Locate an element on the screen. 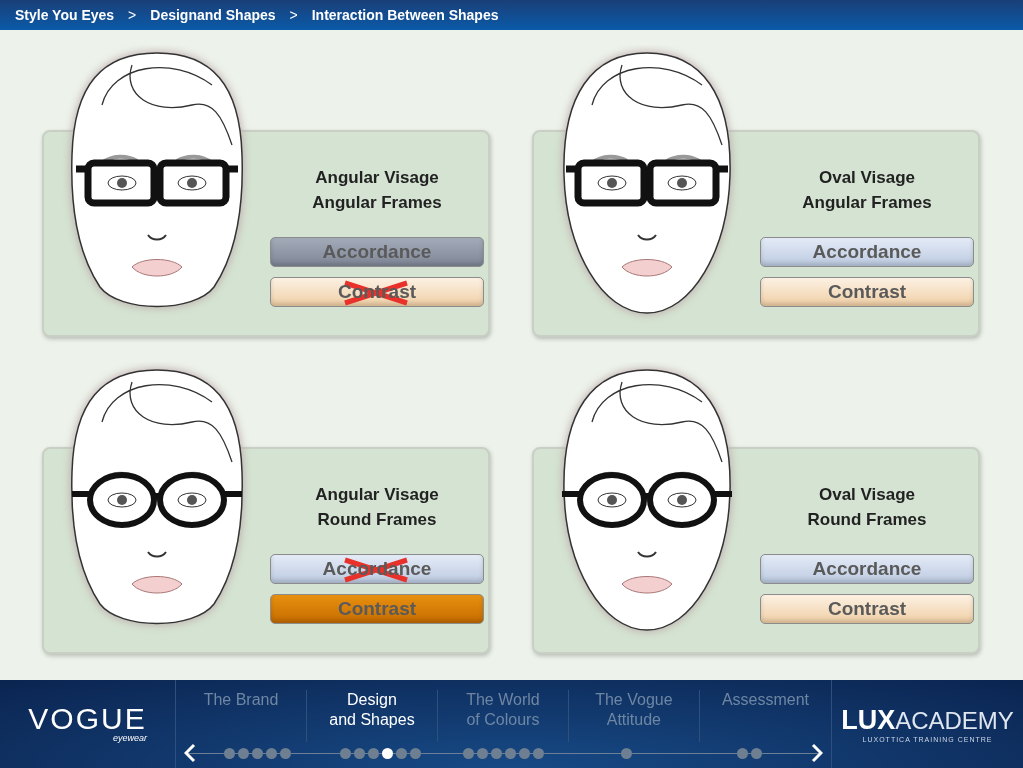 This screenshot has height=768, width=1023. section-tab: The Brand is located at coordinates (241, 716).